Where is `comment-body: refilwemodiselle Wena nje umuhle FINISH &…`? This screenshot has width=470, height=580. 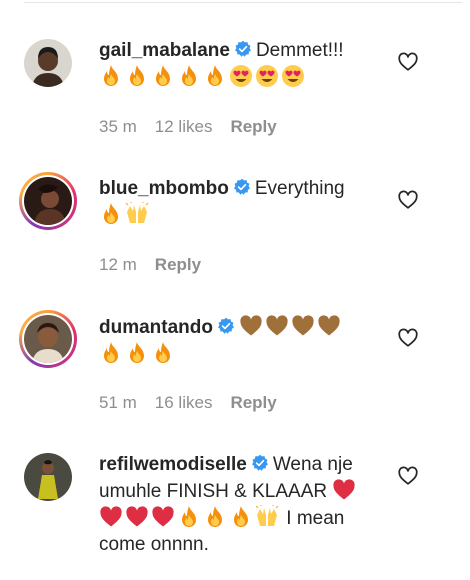 comment-body: refilwemodiselle Wena nje umuhle FINISH &… is located at coordinates (241, 505).